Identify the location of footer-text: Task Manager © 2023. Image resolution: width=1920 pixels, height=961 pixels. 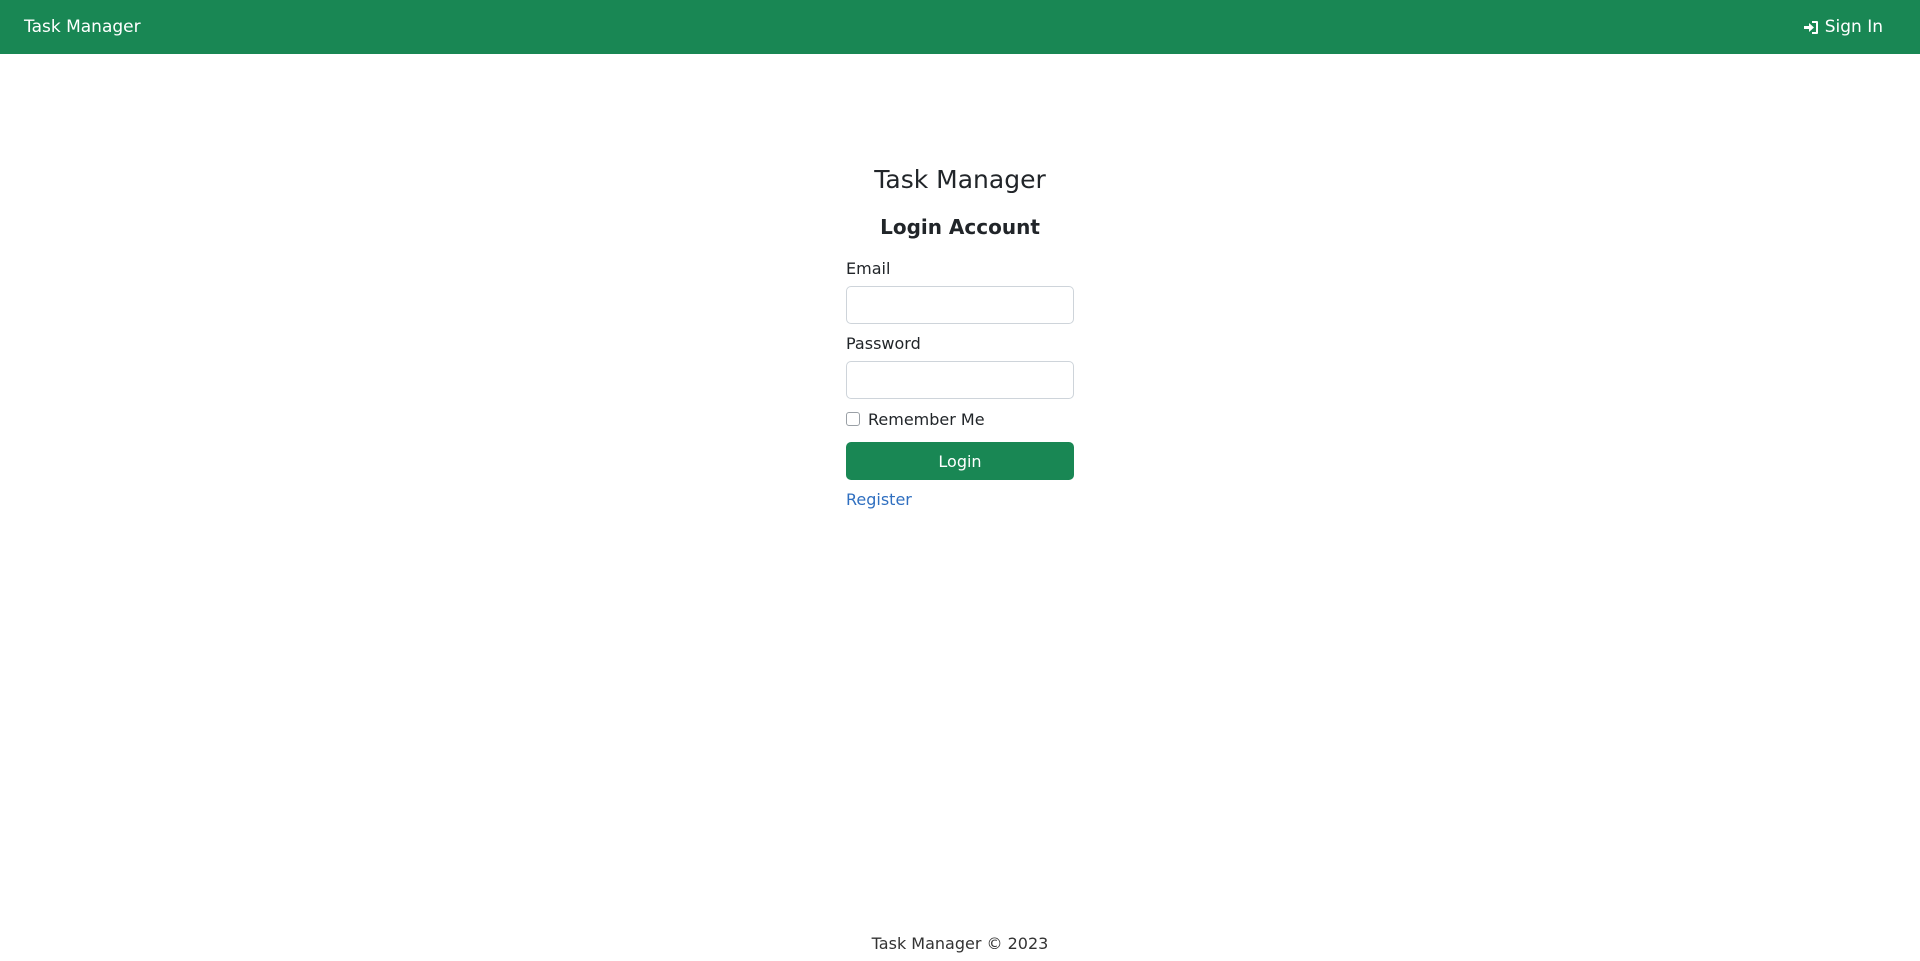
(960, 943).